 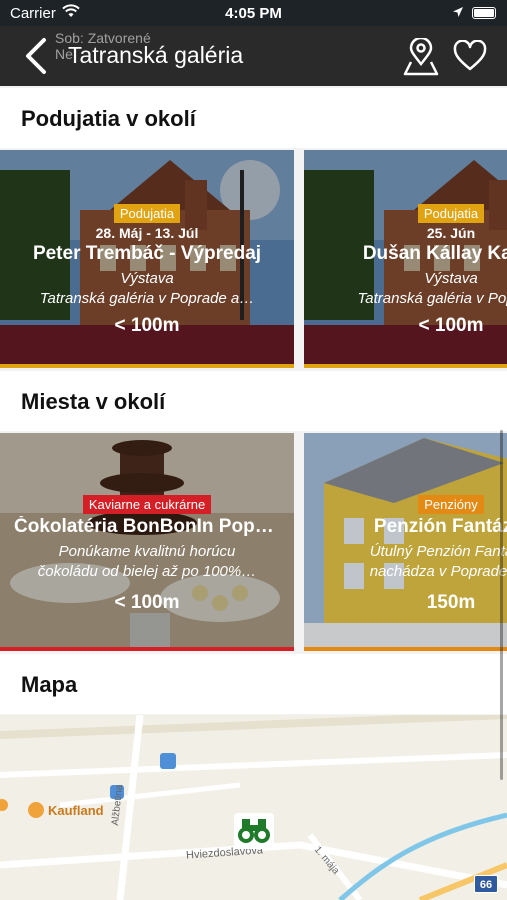 I want to click on place-distance: < 100m, so click(x=147, y=602).